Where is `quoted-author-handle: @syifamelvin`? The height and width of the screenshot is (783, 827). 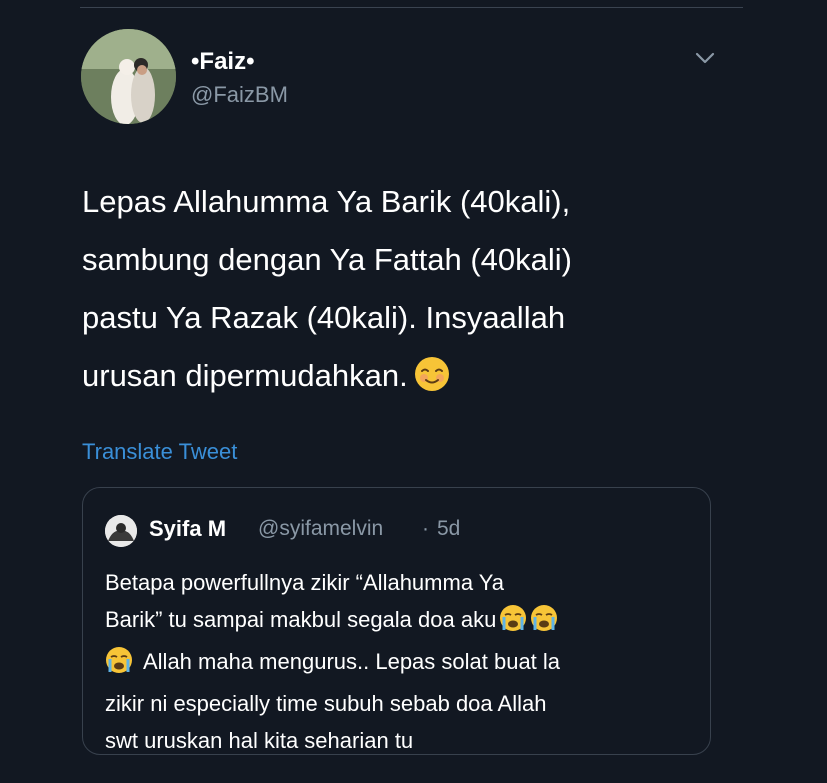 quoted-author-handle: @syifamelvin is located at coordinates (320, 529).